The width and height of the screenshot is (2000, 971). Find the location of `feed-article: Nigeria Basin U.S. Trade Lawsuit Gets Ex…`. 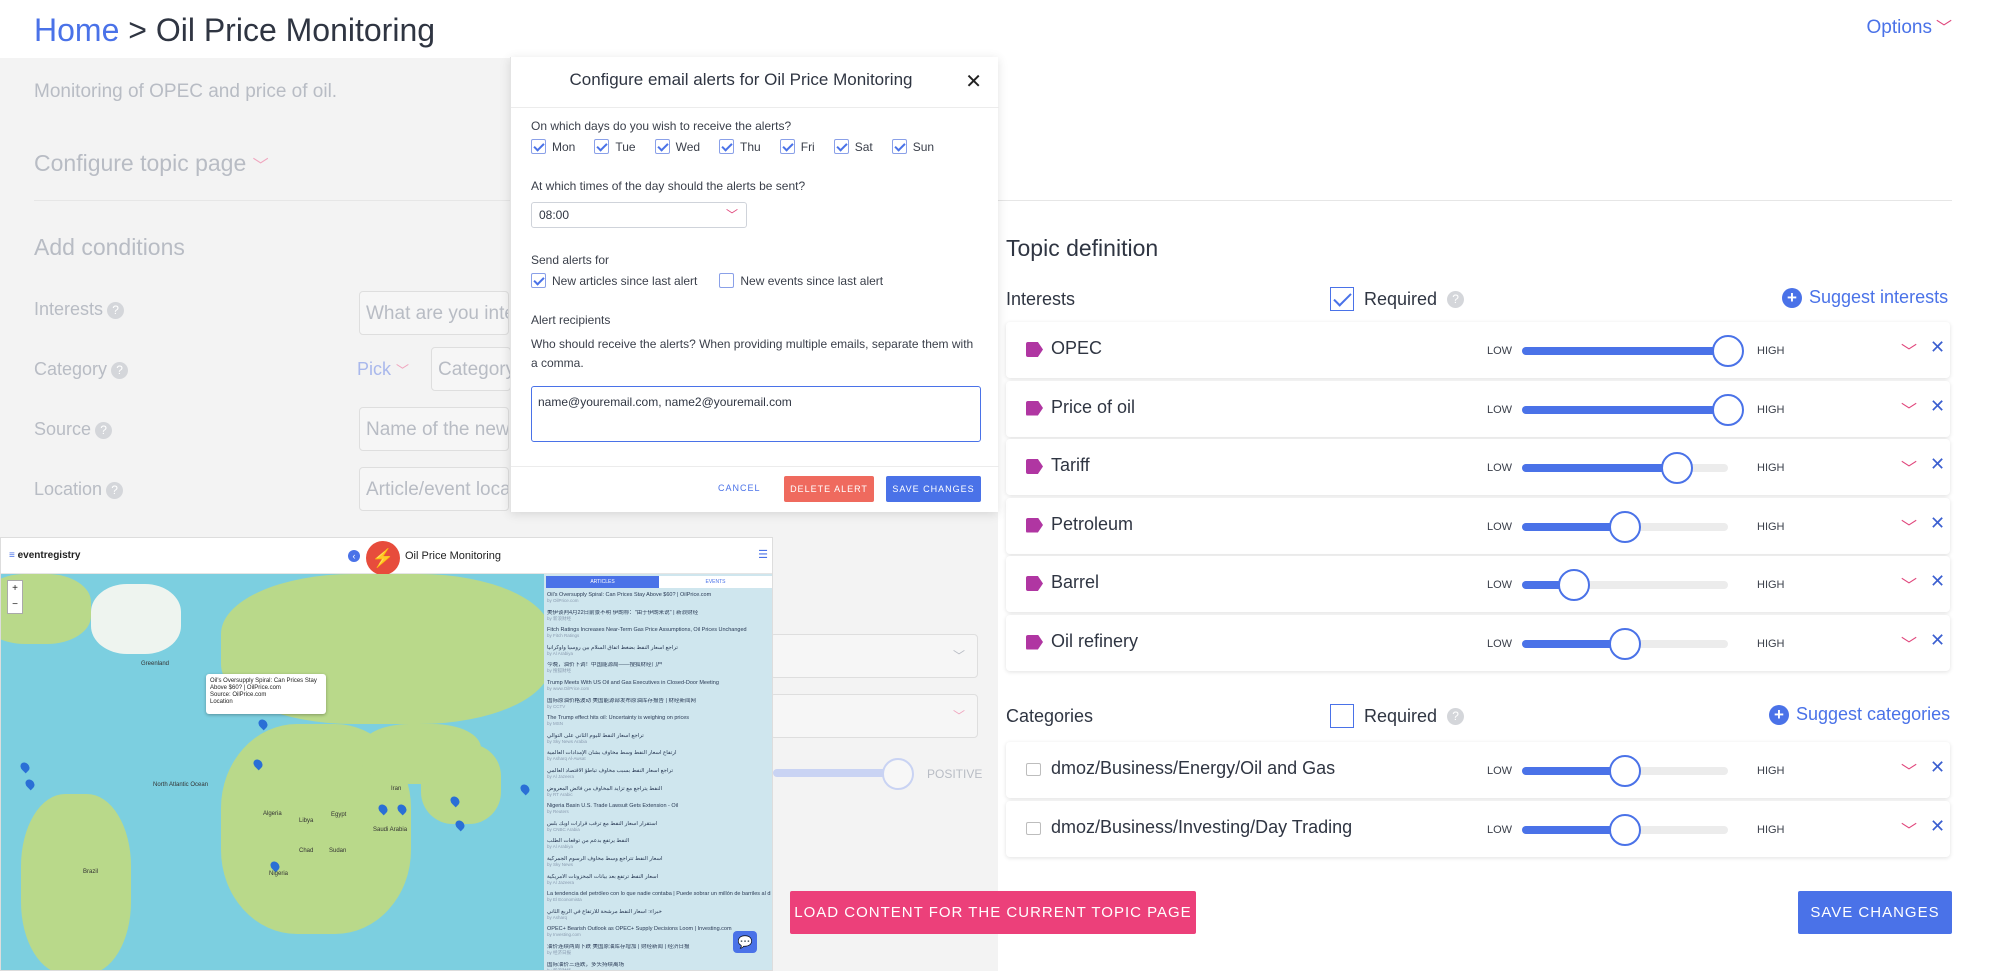

feed-article: Nigeria Basin U.S. Trade Lawsuit Gets Ex… is located at coordinates (659, 809).